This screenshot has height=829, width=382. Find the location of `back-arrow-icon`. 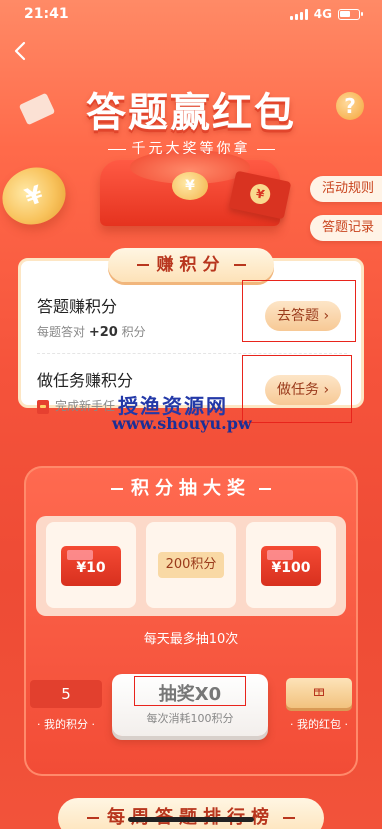

back-arrow-icon is located at coordinates (21, 51).